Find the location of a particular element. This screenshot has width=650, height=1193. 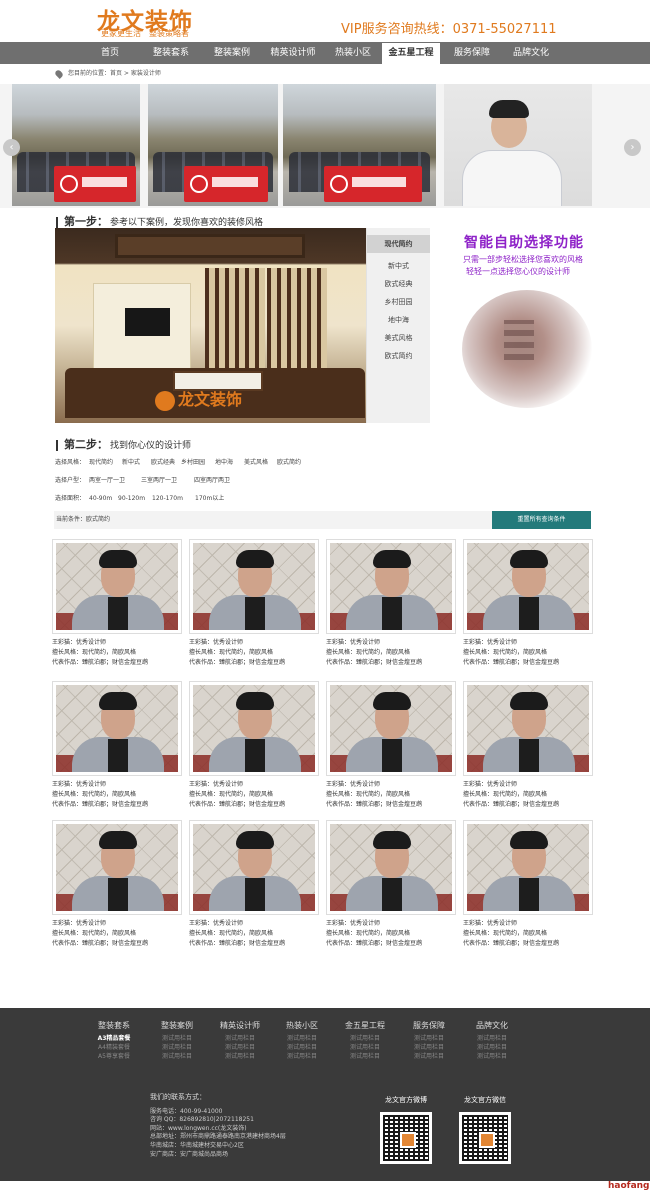

style-tab-european-simple: 欧式简约 is located at coordinates (398, 356).